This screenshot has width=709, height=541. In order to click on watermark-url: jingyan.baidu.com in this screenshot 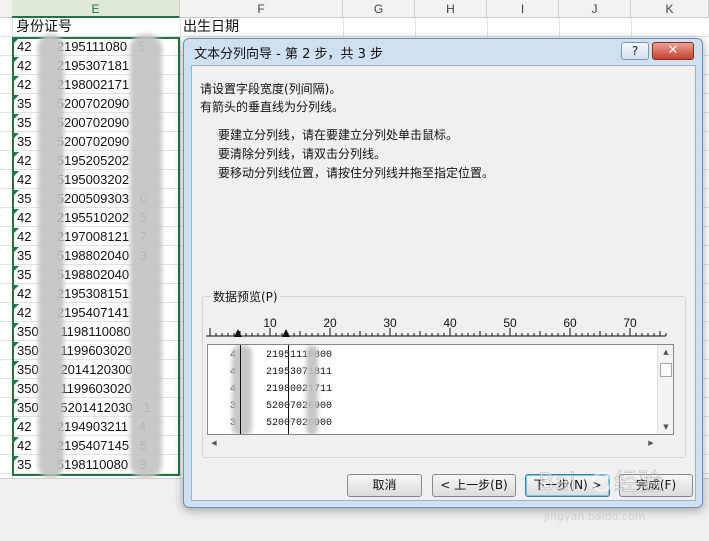, I will do `click(594, 516)`.